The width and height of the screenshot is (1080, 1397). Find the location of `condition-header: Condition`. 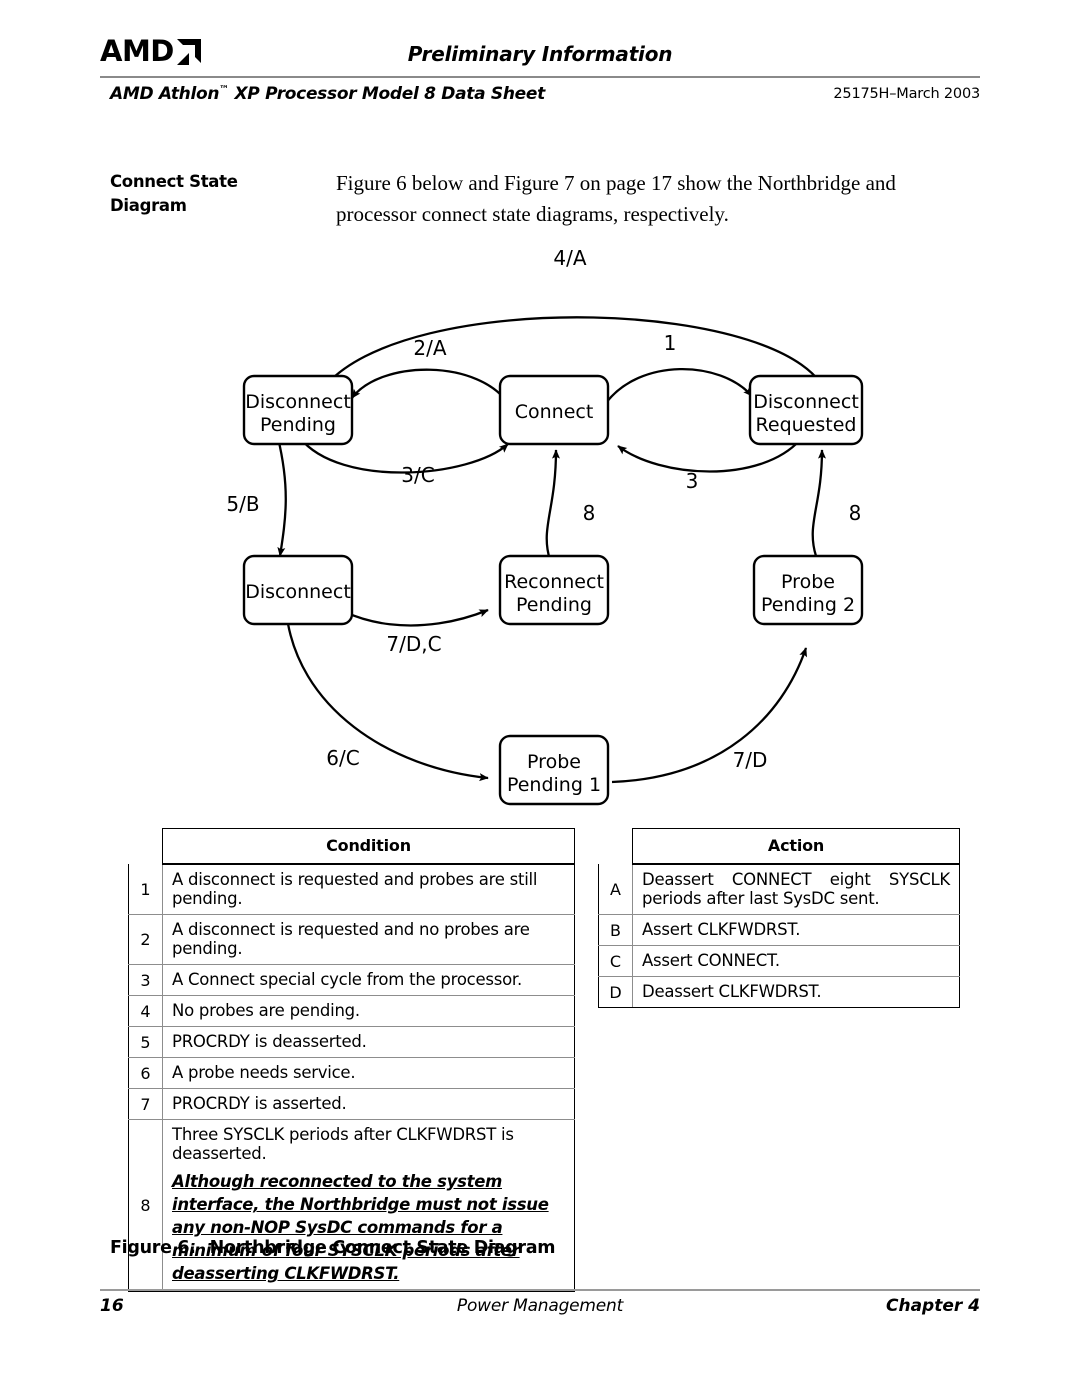

condition-header: Condition is located at coordinates (368, 846).